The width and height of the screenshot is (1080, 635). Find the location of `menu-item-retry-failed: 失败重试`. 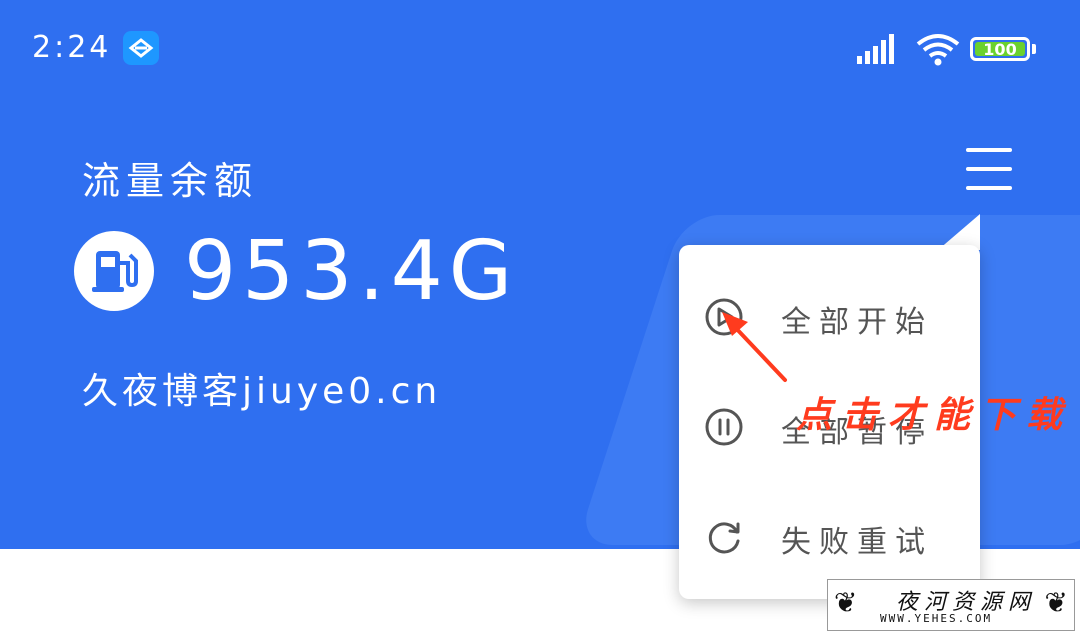

menu-item-retry-failed: 失败重试 is located at coordinates (829, 536).